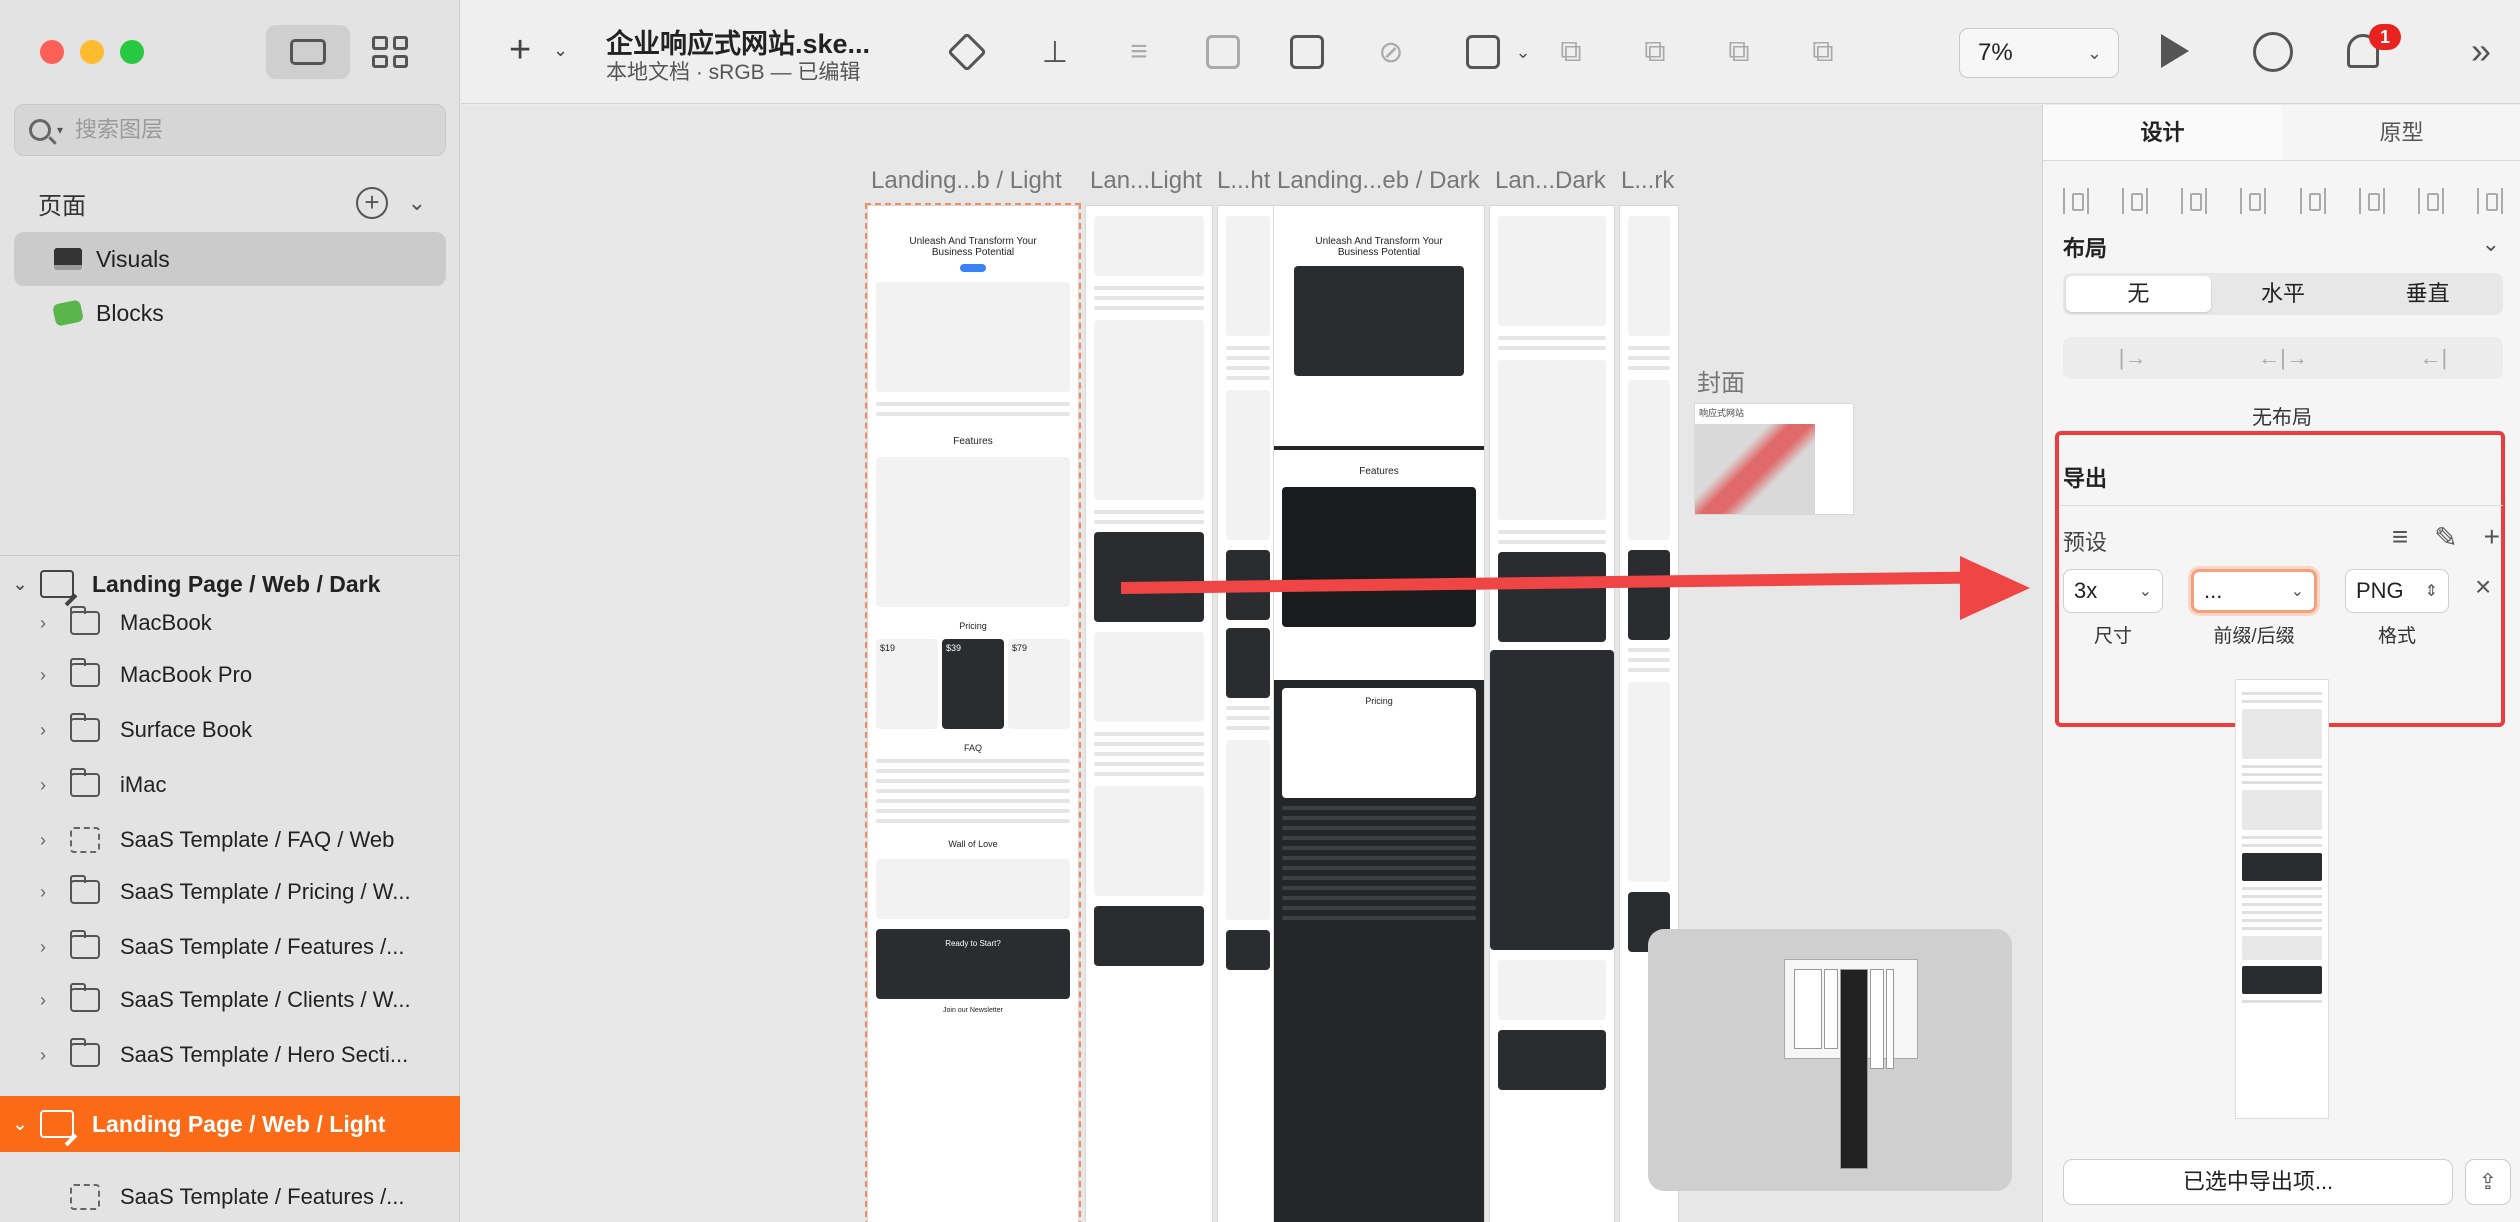 The image size is (2520, 1222). What do you see at coordinates (2253, 201) in the screenshot?
I see `align-center-icon` at bounding box center [2253, 201].